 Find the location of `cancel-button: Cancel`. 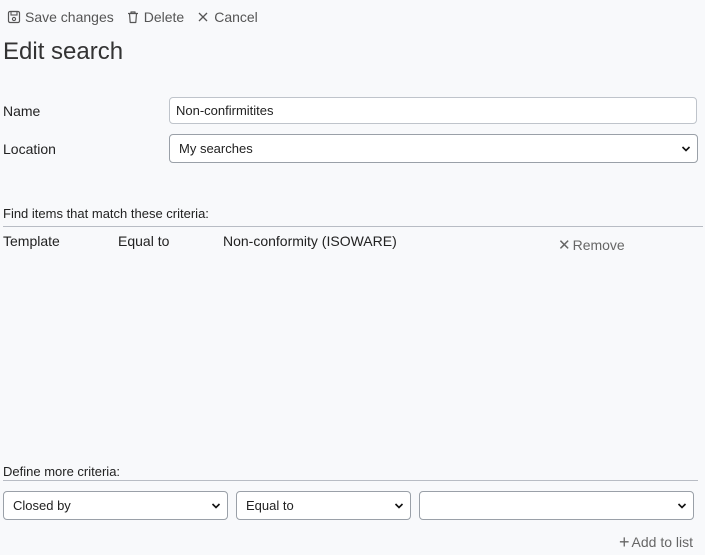

cancel-button: Cancel is located at coordinates (227, 17).